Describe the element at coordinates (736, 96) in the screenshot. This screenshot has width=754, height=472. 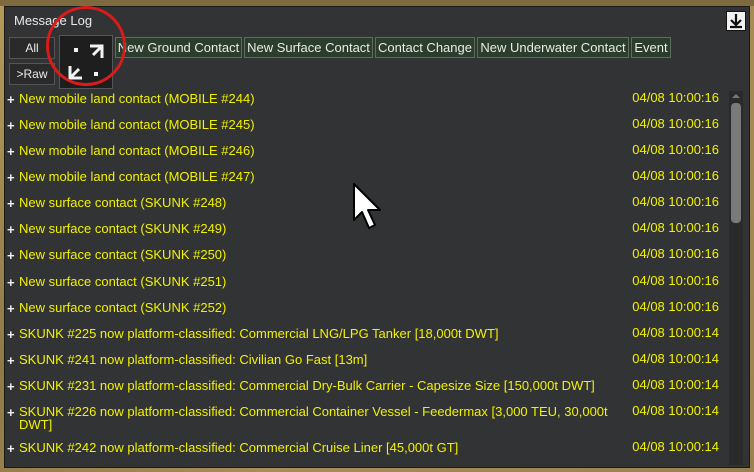
I see `scroll-up-icon` at that location.